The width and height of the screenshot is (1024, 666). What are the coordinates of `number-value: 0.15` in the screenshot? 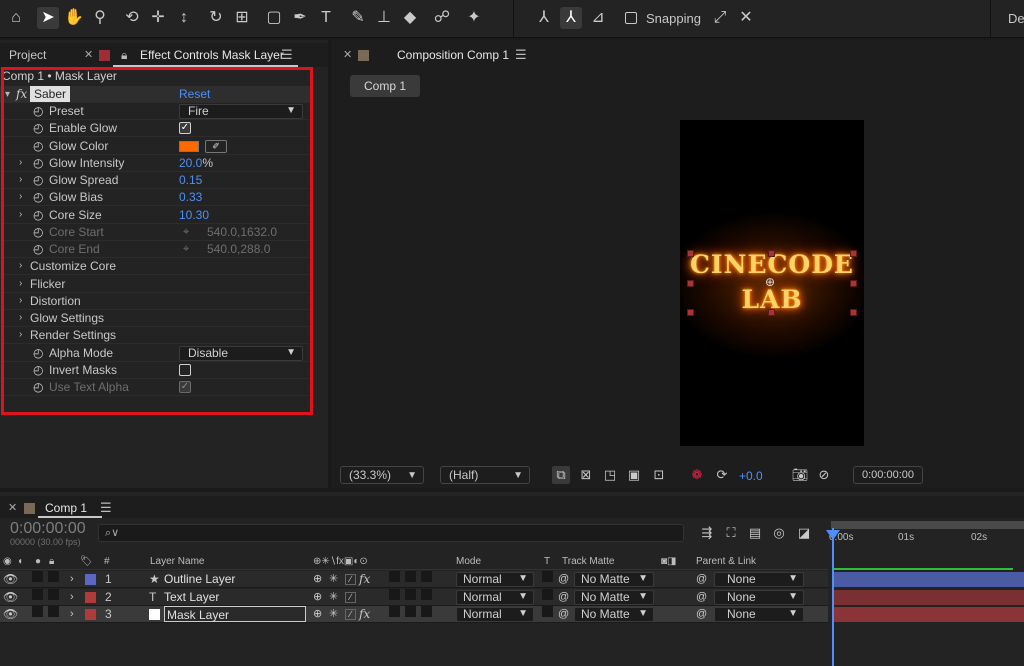 It's located at (190, 180).